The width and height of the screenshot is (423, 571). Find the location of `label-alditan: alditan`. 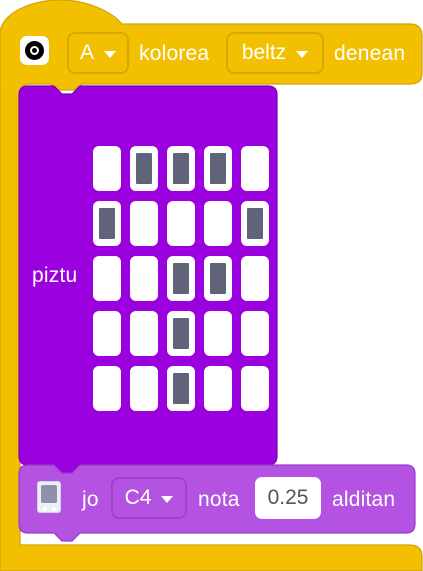

label-alditan: alditan is located at coordinates (364, 499).